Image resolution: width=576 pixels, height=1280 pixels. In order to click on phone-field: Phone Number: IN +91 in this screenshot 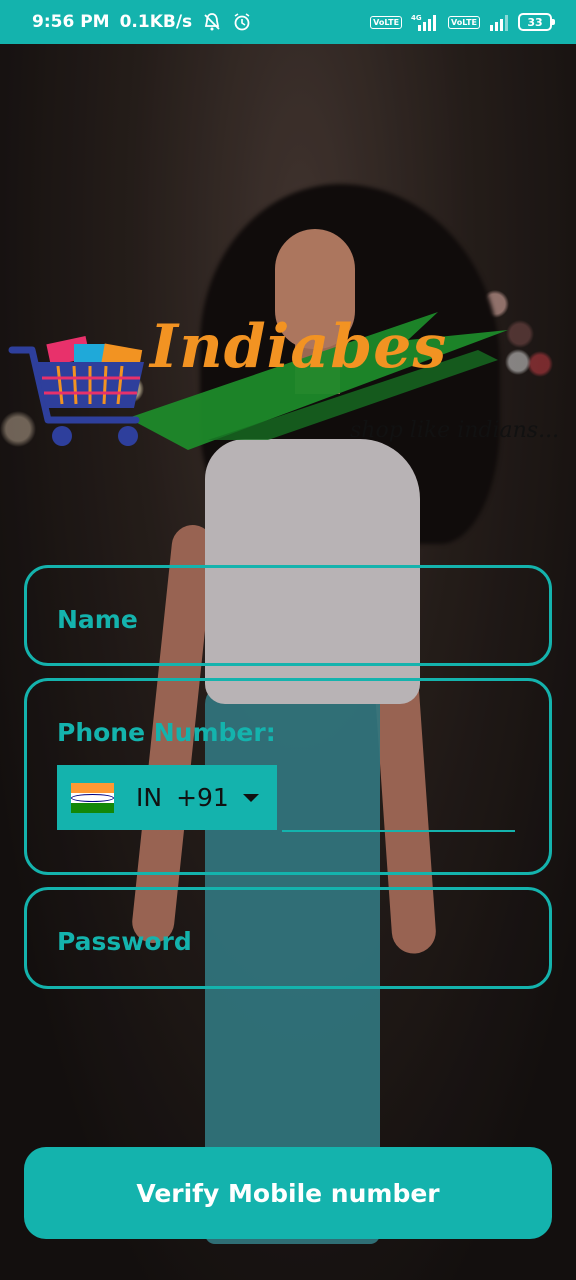, I will do `click(288, 776)`.